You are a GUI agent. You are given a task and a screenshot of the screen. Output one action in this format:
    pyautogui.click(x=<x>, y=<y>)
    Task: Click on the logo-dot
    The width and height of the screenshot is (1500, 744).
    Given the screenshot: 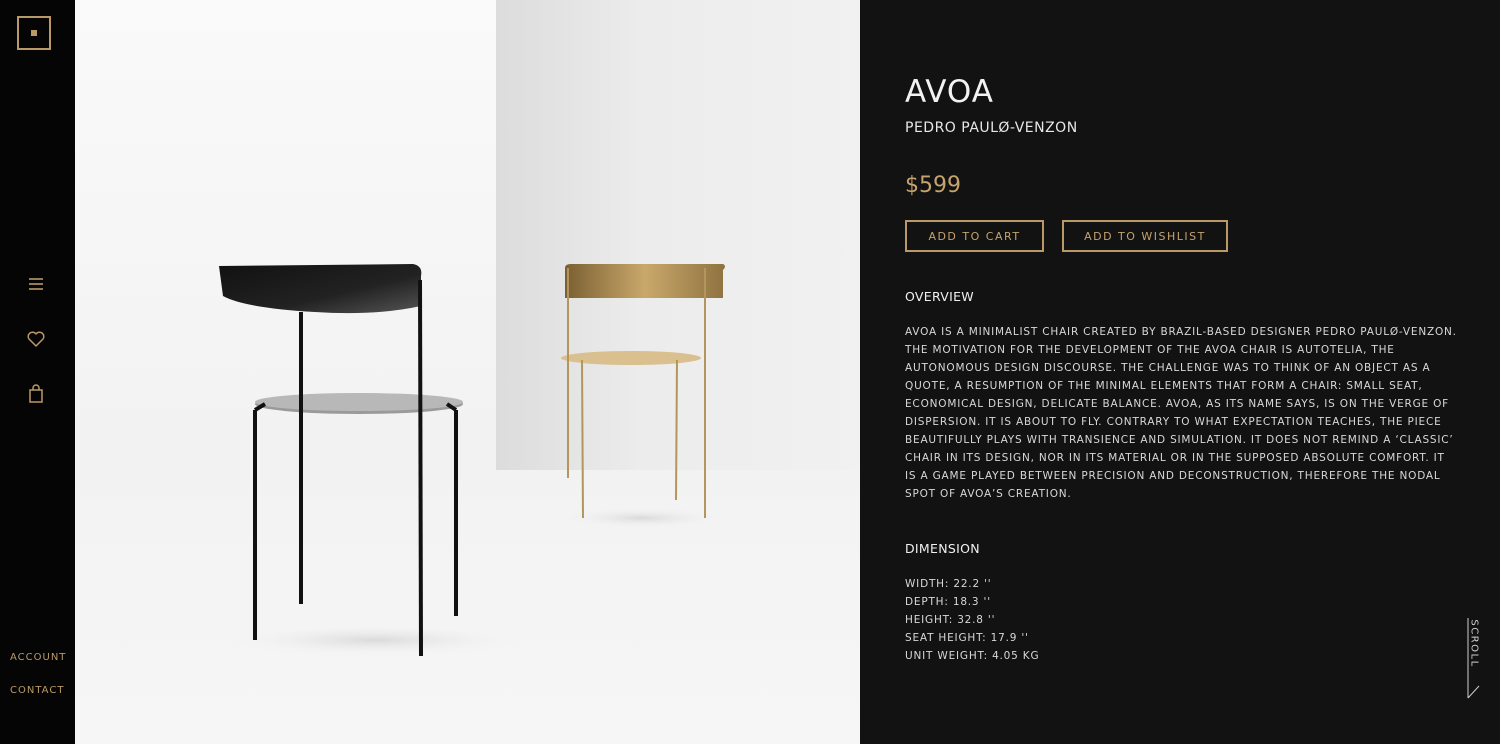 What is the action you would take?
    pyautogui.click(x=34, y=33)
    